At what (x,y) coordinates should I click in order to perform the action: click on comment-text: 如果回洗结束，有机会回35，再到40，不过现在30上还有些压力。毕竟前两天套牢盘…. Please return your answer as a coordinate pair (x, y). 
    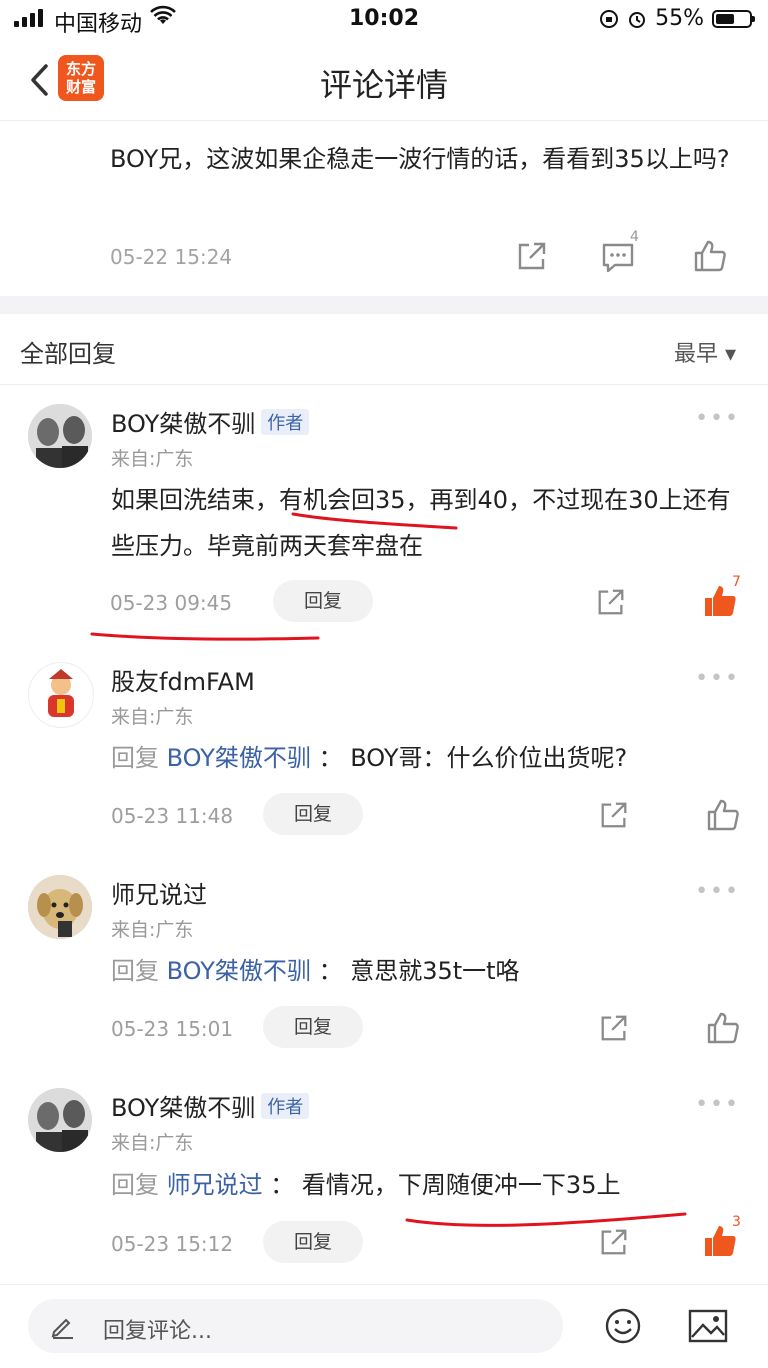
    Looking at the image, I should click on (421, 523).